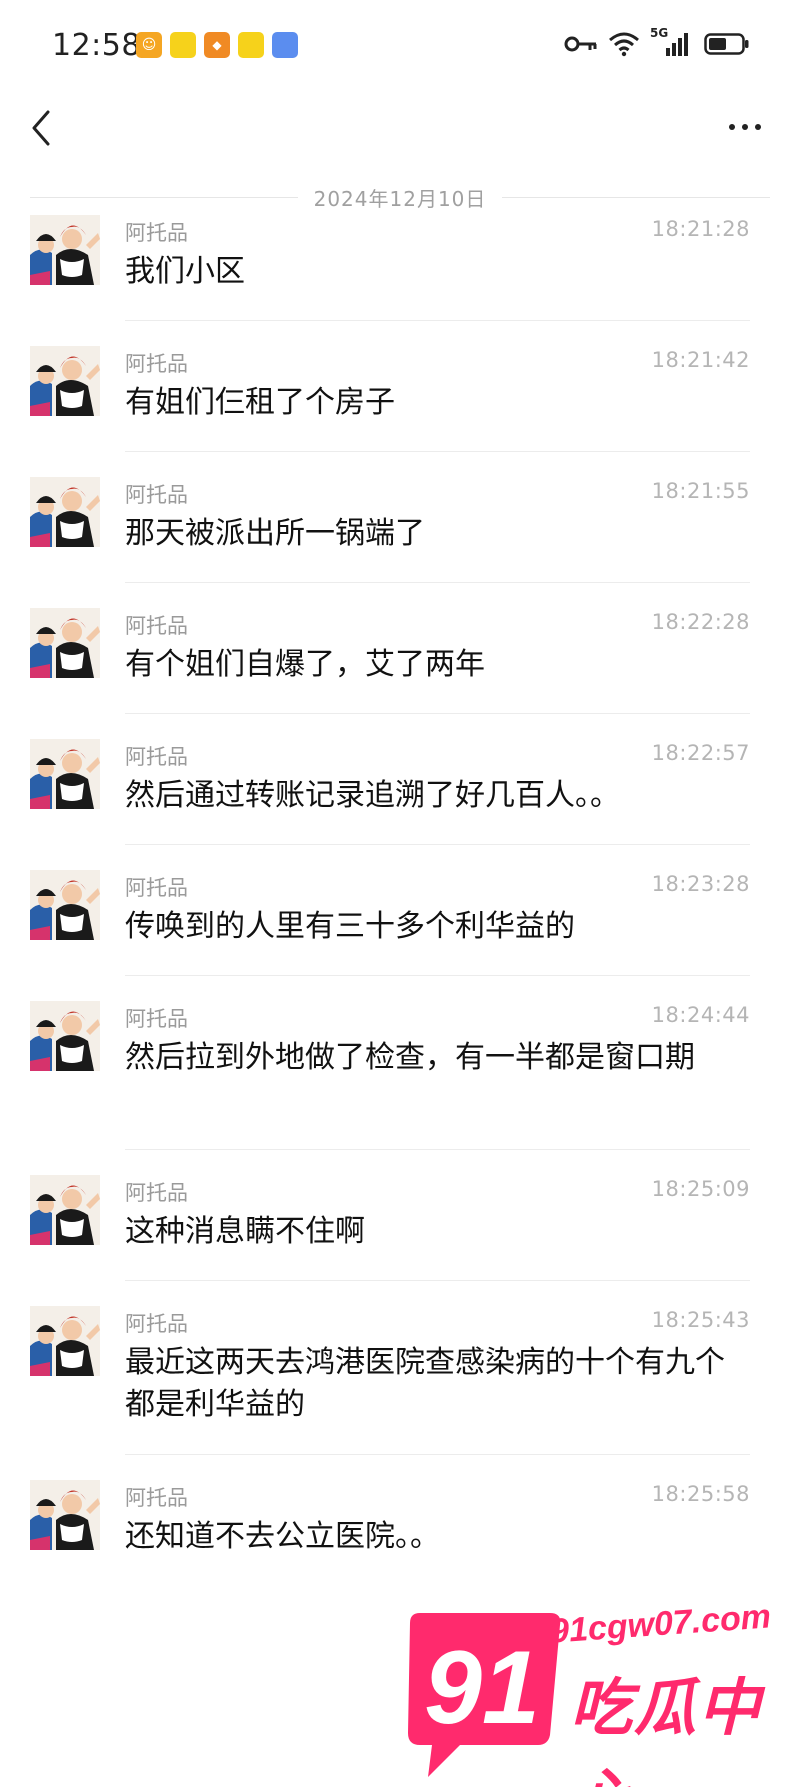 The image size is (800, 1787). What do you see at coordinates (400, 1088) in the screenshot?
I see `message-row: 阿托品 18:24:44 然后拉到外地做了检查，有一半都是窗口期` at bounding box center [400, 1088].